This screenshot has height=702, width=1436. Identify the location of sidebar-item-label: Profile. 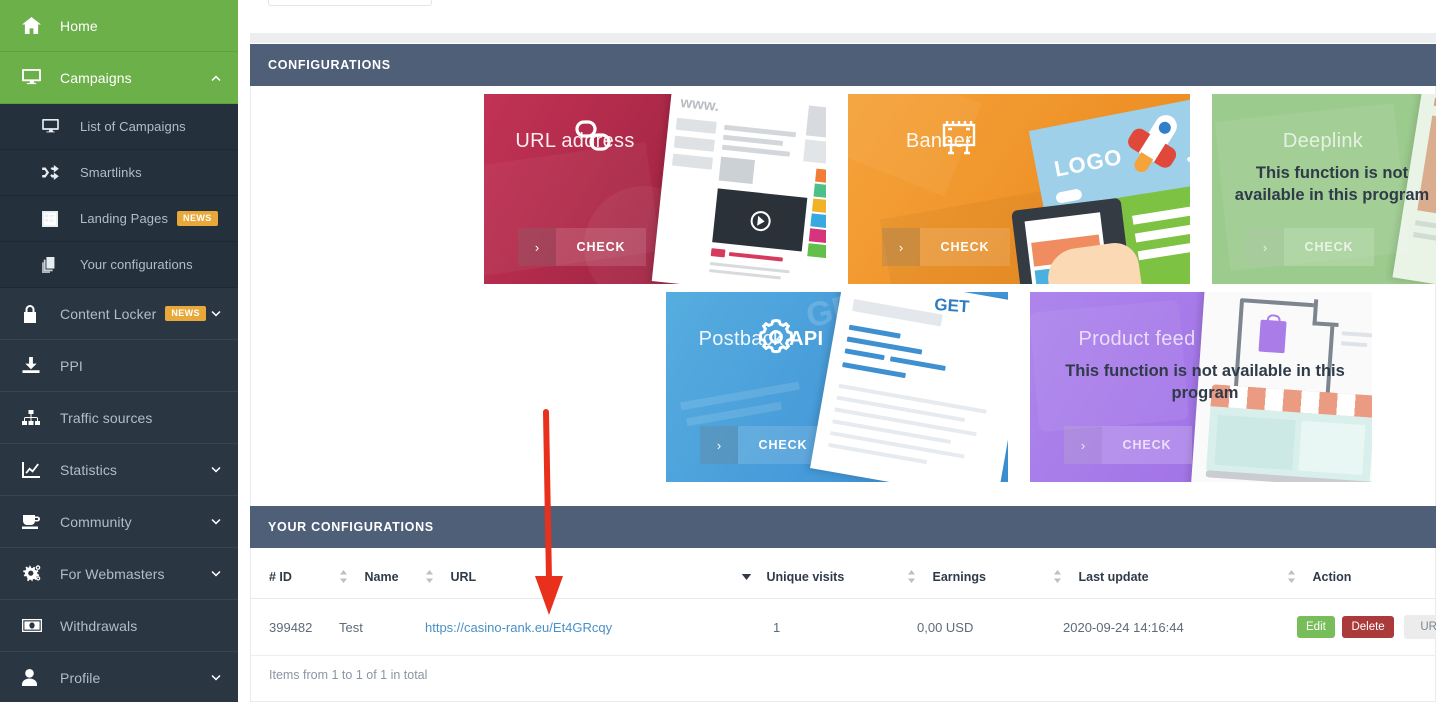
(80, 677).